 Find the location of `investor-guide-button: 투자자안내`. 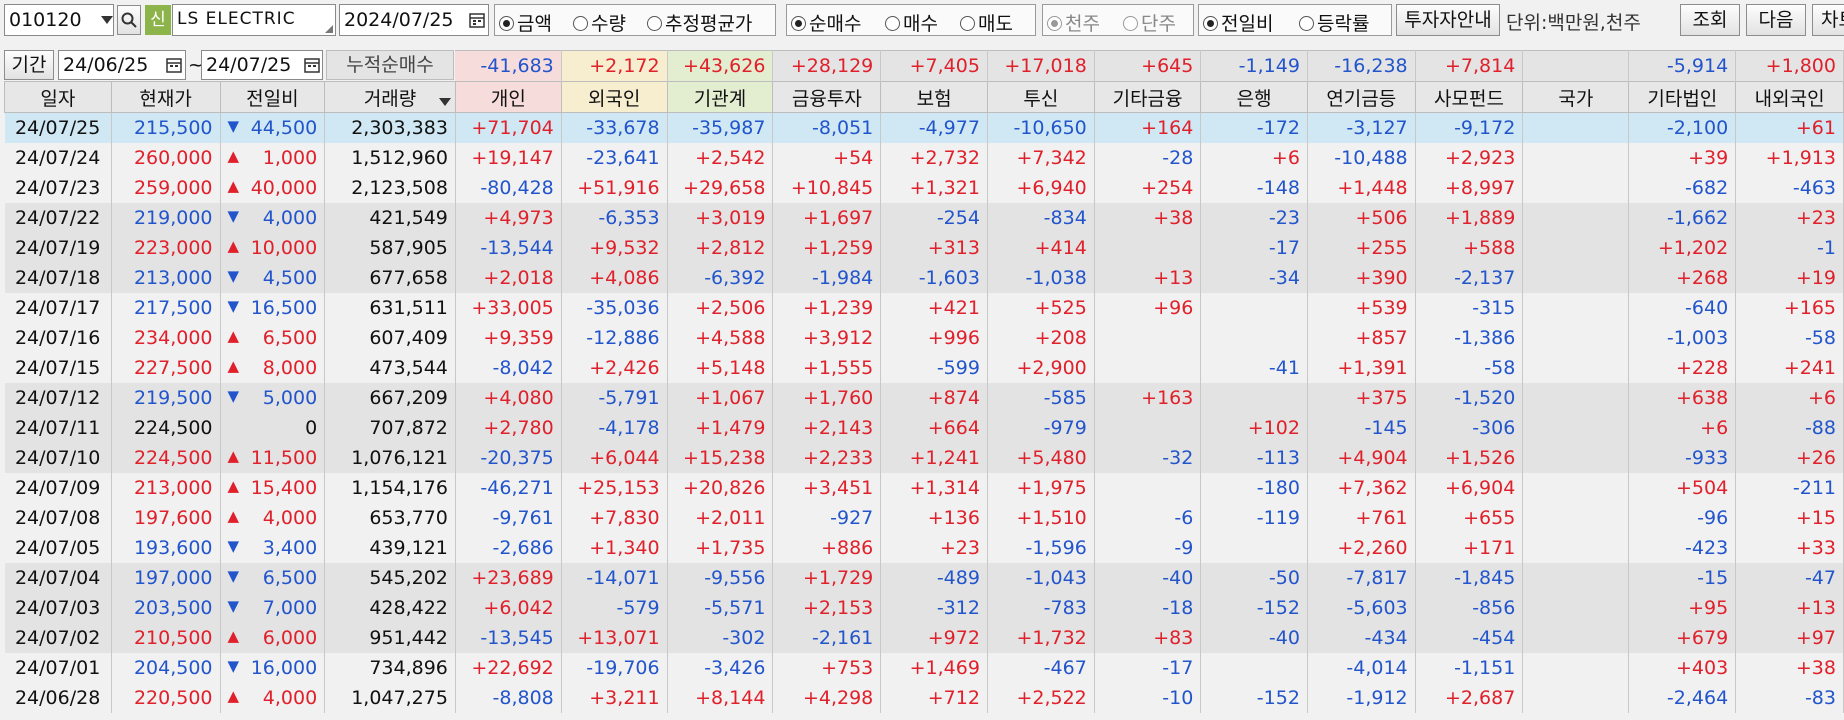

investor-guide-button: 투자자안내 is located at coordinates (1448, 20).